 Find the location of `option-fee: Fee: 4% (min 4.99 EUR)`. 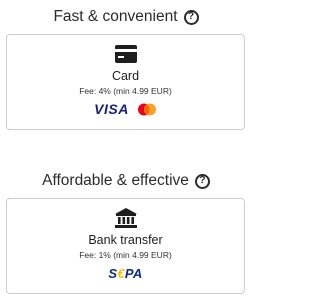

option-fee: Fee: 4% (min 4.99 EUR) is located at coordinates (125, 91).